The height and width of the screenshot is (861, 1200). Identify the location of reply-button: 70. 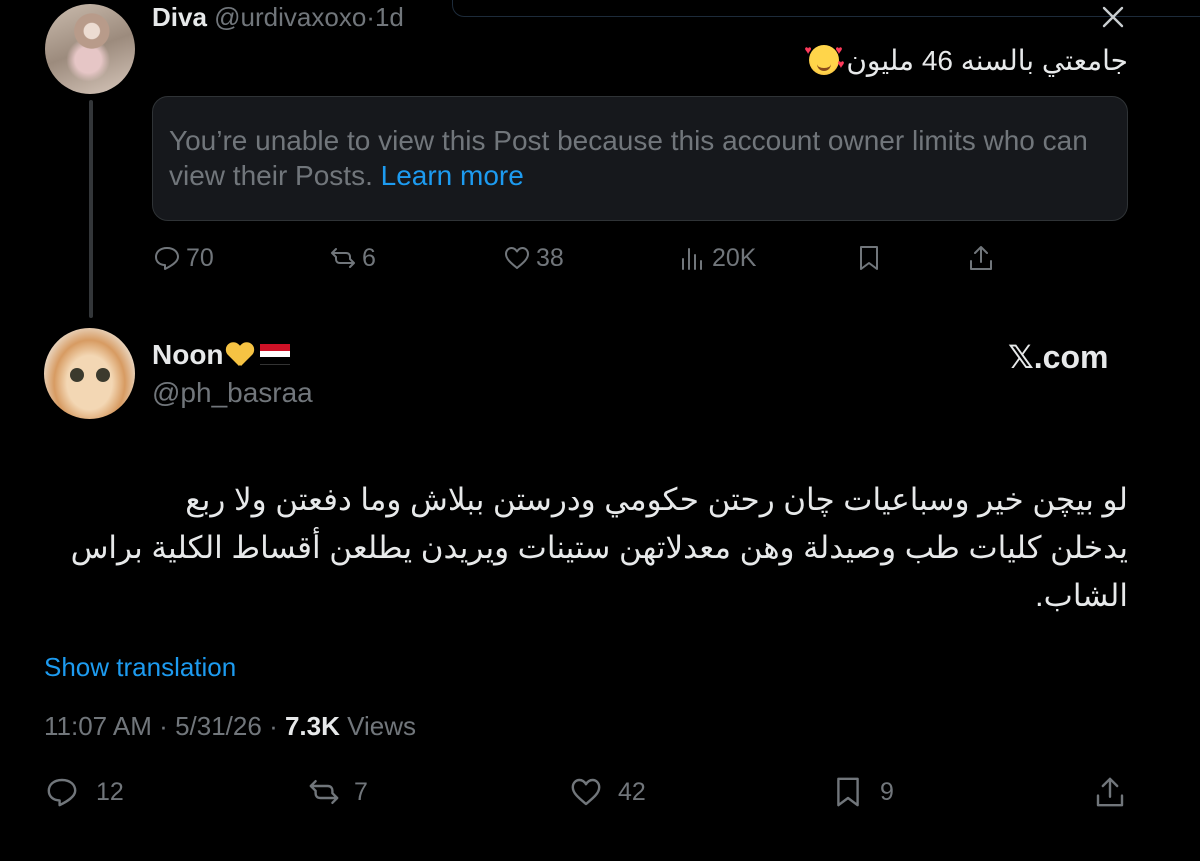
(183, 258).